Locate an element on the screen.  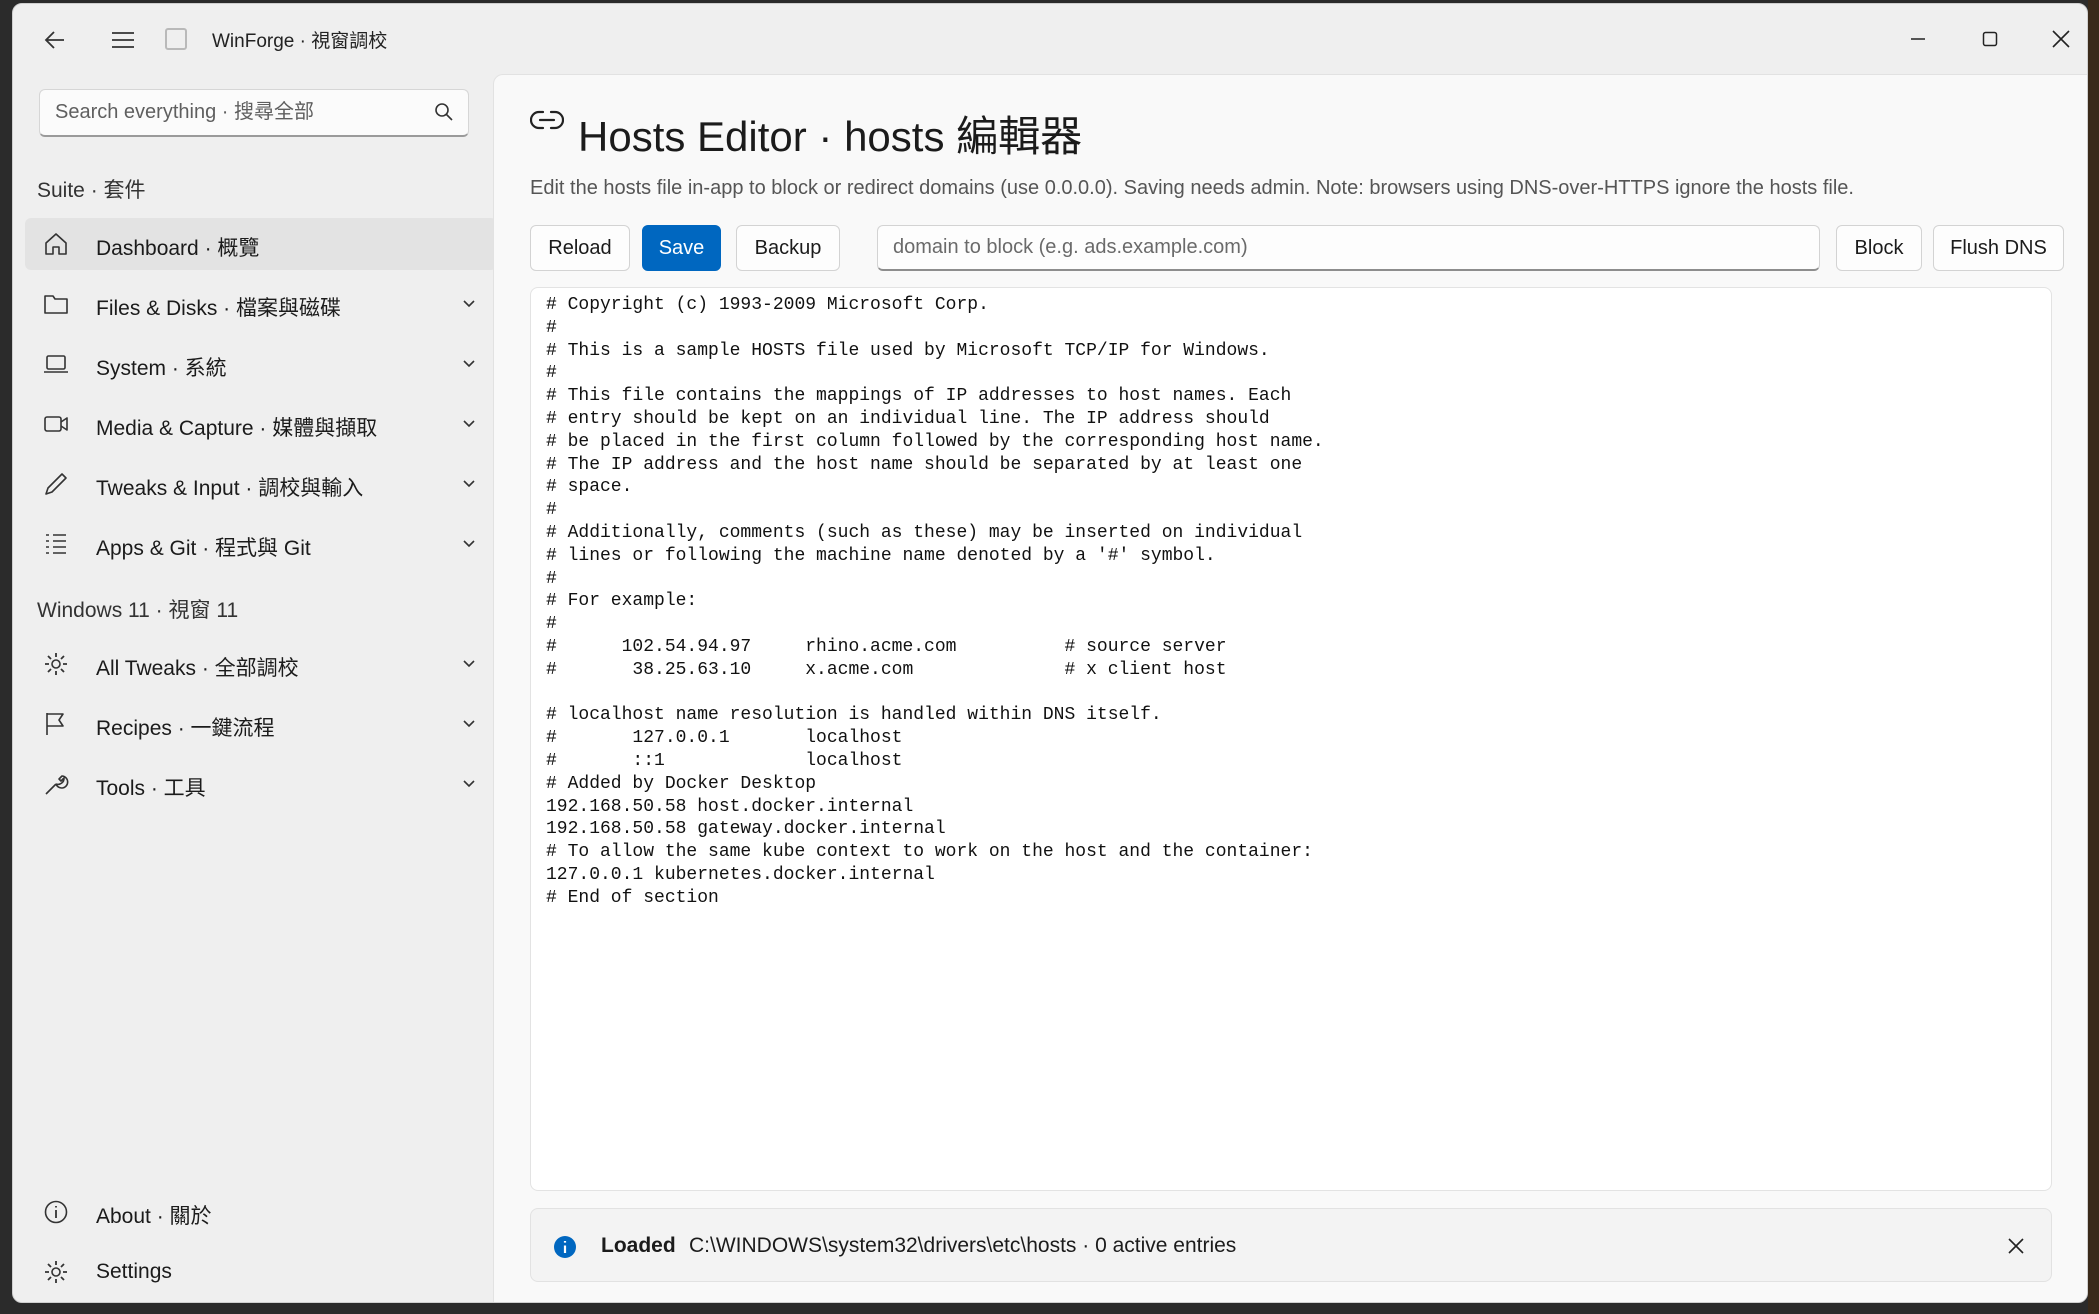
maximize-button is located at coordinates (1990, 39).